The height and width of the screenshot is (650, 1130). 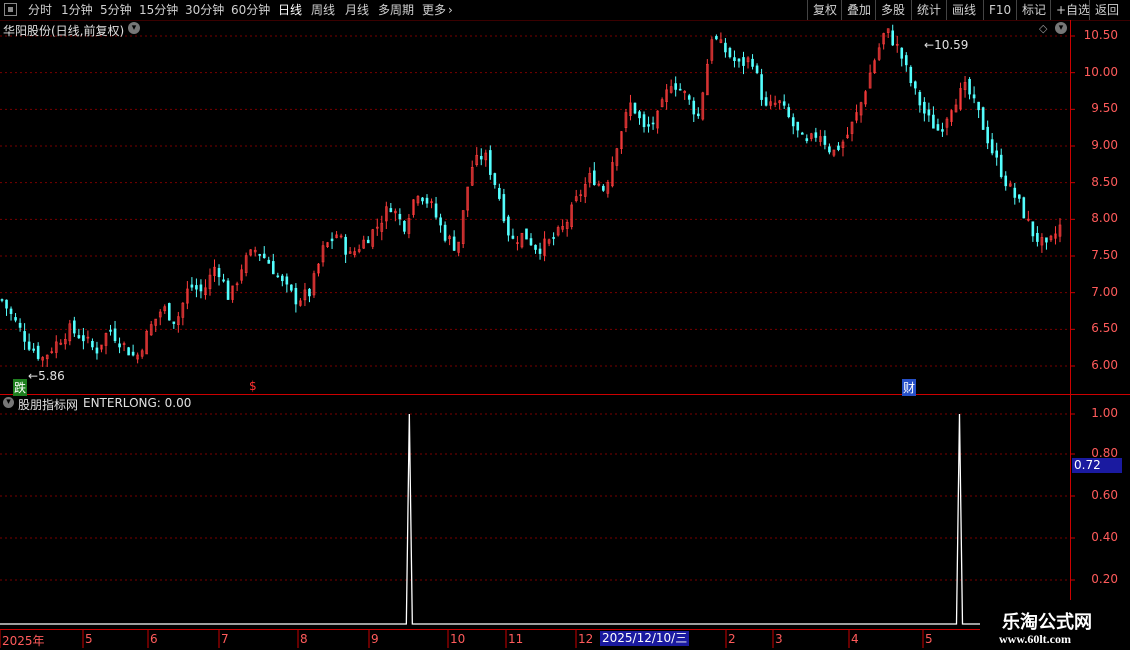 What do you see at coordinates (1033, 10) in the screenshot?
I see `action-button-6: 标记` at bounding box center [1033, 10].